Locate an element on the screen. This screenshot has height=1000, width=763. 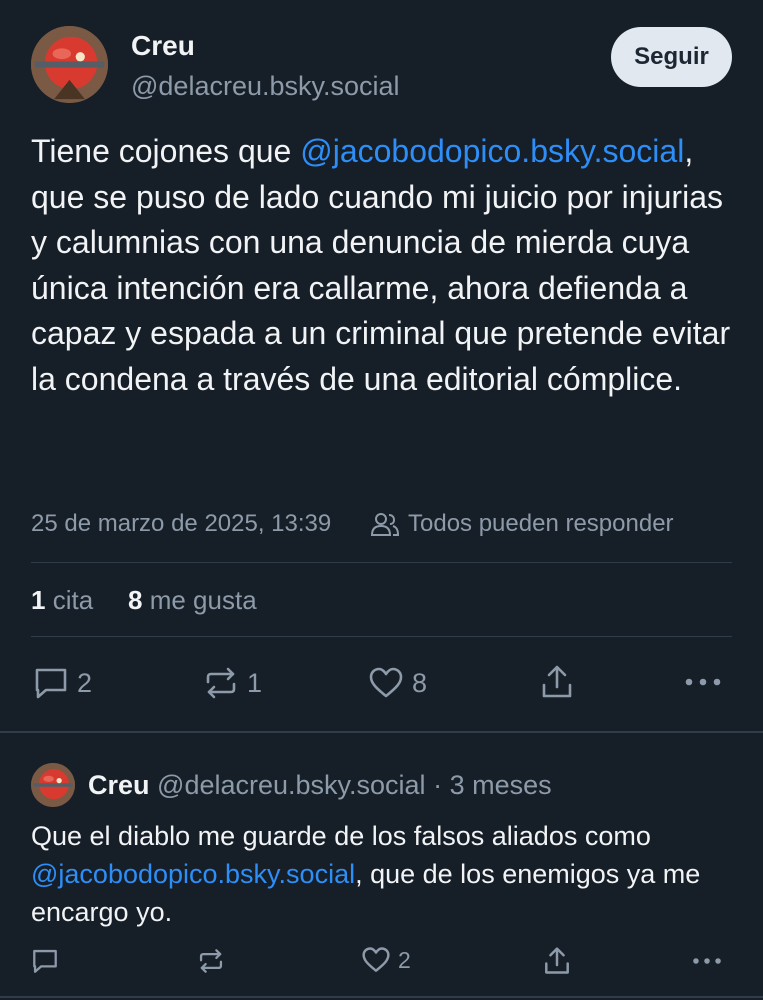
reply-count: 2 is located at coordinates (85, 682).